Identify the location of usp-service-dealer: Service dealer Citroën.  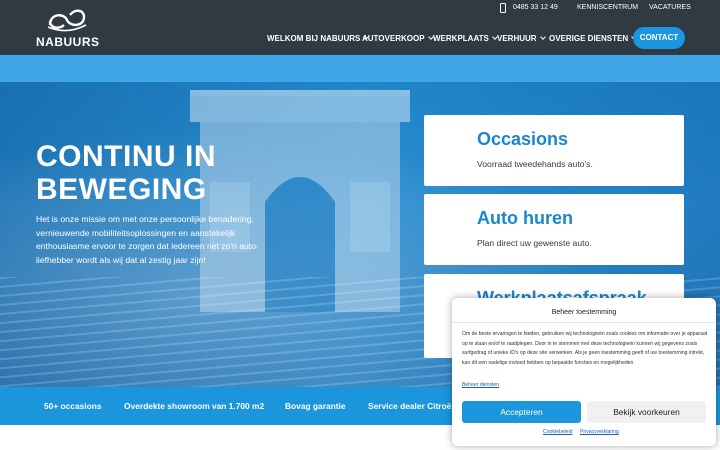
(412, 406).